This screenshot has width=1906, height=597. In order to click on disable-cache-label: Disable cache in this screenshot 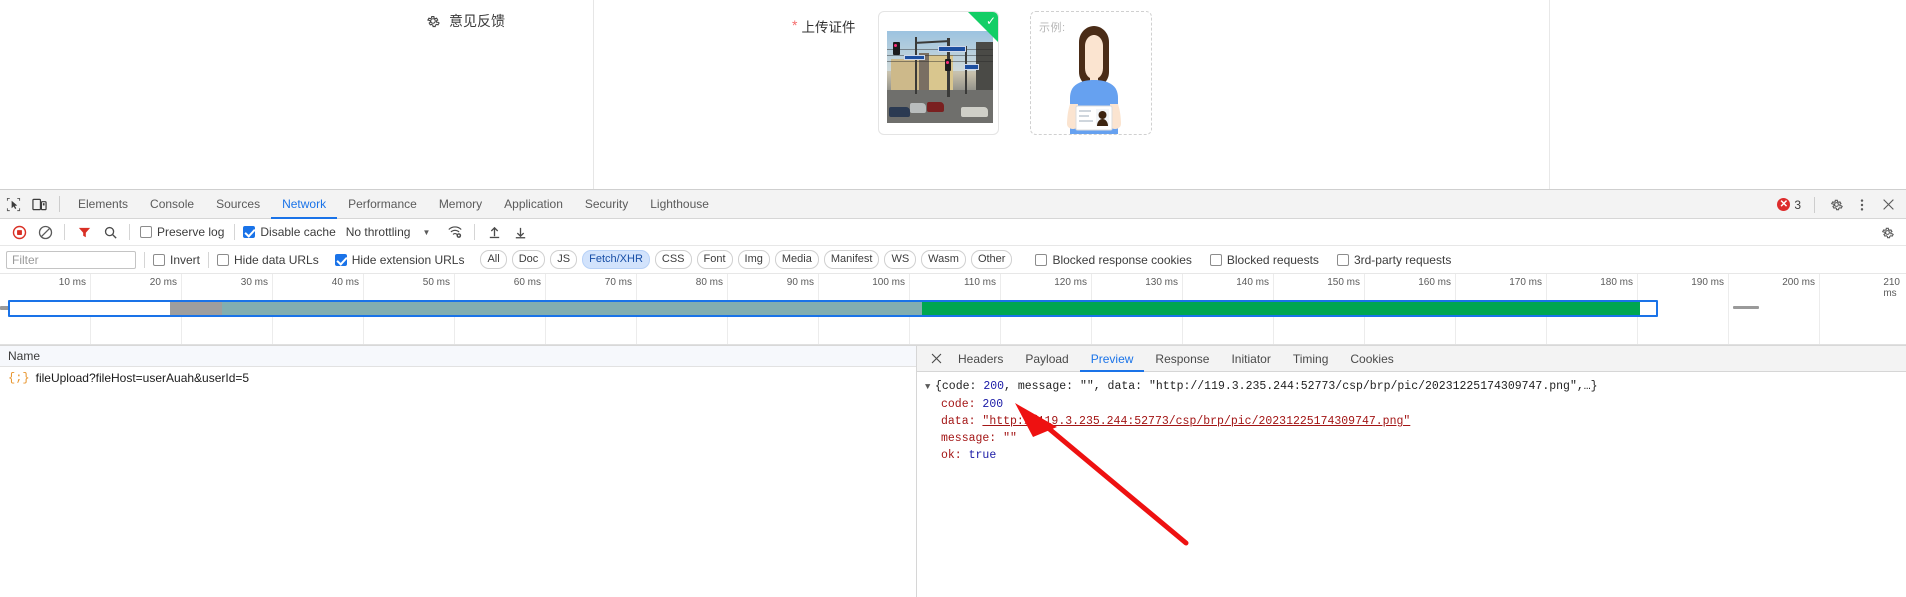, I will do `click(298, 232)`.